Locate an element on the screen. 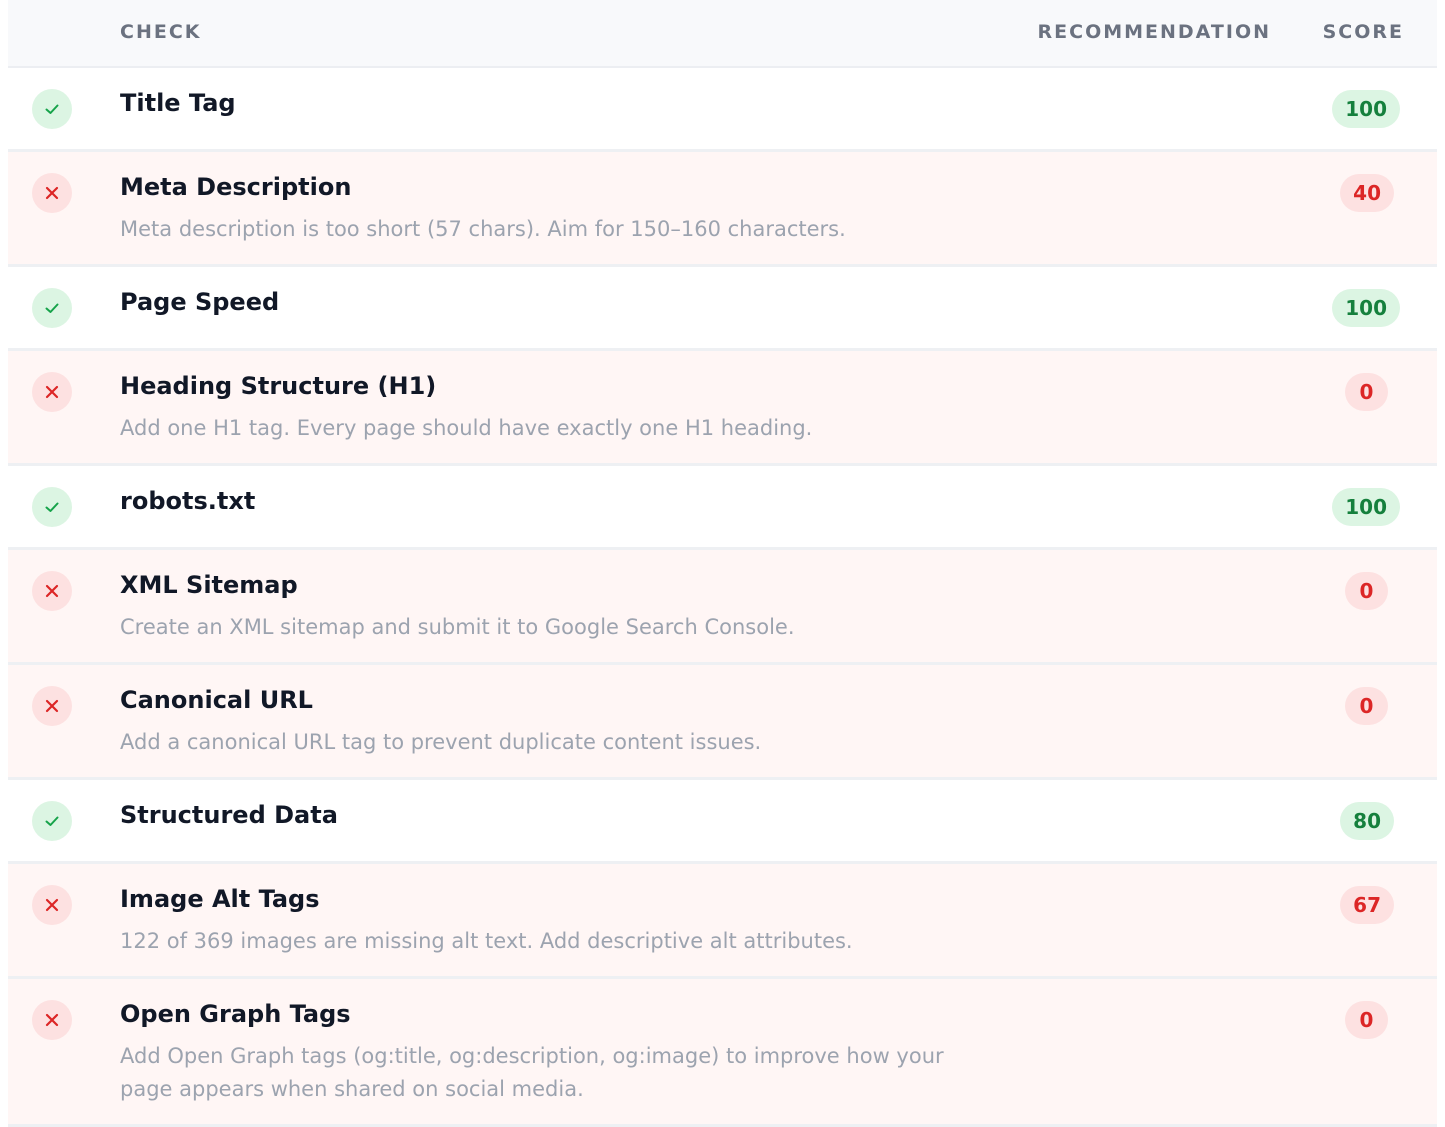 Image resolution: width=1445 pixels, height=1127 pixels. check-title: Open Graph Tags is located at coordinates (235, 1014).